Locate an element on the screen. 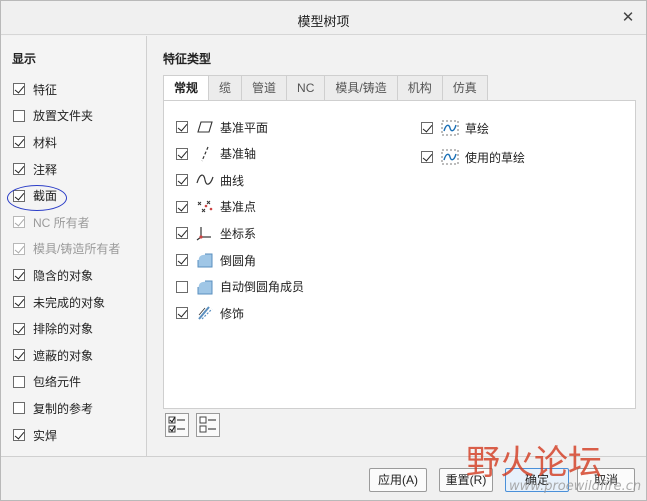 Image resolution: width=647 pixels, height=501 pixels. datum-axis-icon is located at coordinates (205, 154).